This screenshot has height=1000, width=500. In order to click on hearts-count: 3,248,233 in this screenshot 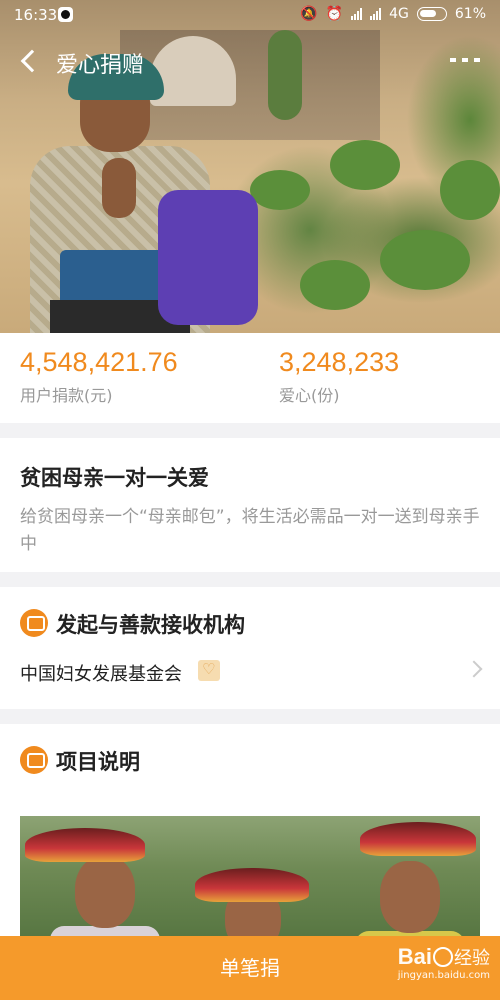, I will do `click(339, 362)`.